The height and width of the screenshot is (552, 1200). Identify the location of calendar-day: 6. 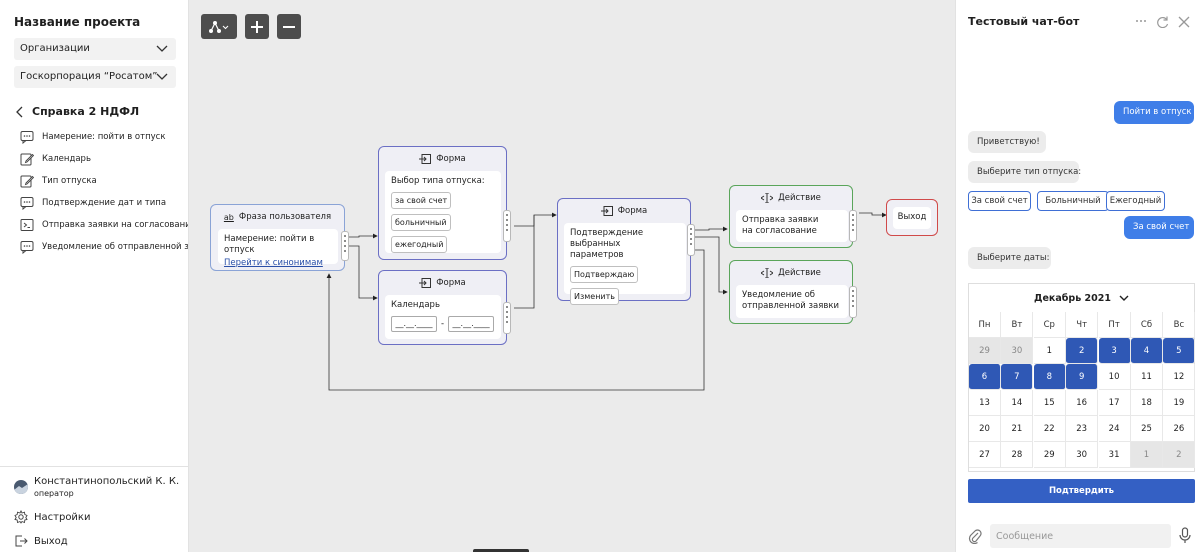
(985, 377).